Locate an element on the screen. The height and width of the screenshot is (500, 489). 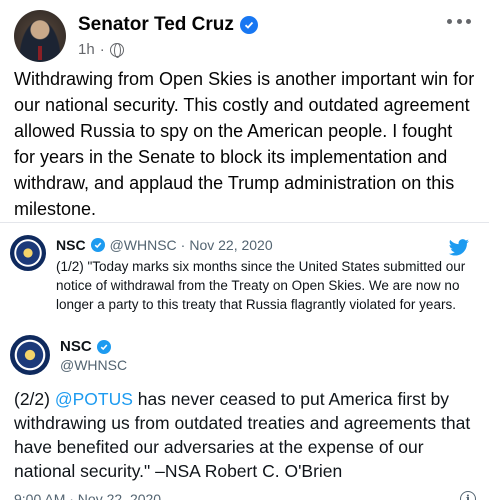
quoted-tweet-header: NSC @WHNSC · Nov 22, 2020 is located at coordinates (164, 245).